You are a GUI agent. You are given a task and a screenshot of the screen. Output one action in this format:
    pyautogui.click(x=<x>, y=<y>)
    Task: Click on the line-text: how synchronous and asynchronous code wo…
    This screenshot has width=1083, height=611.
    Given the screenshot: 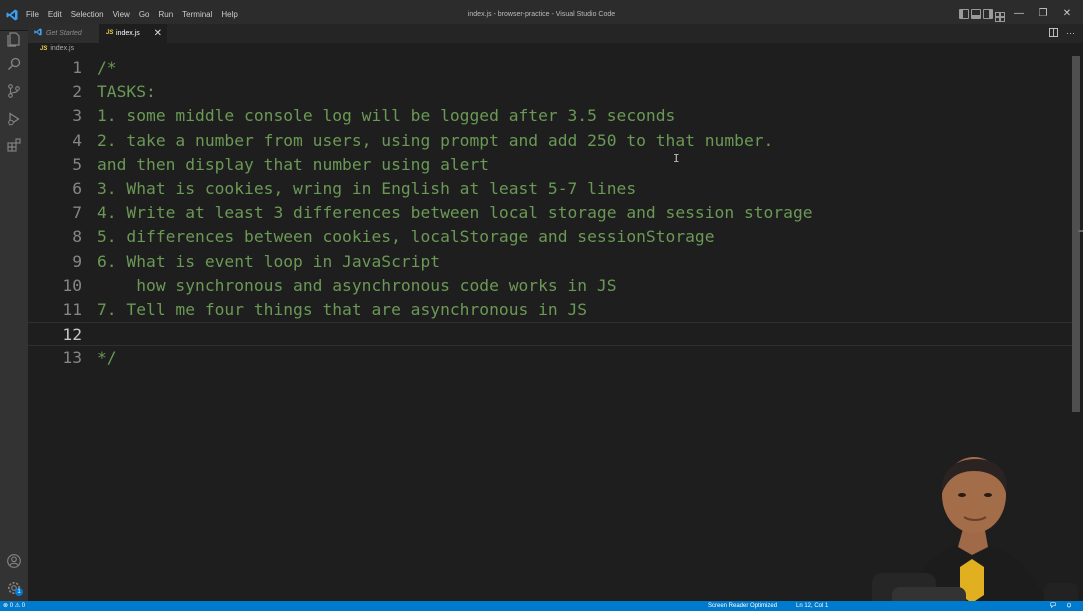 What is the action you would take?
    pyautogui.click(x=357, y=285)
    